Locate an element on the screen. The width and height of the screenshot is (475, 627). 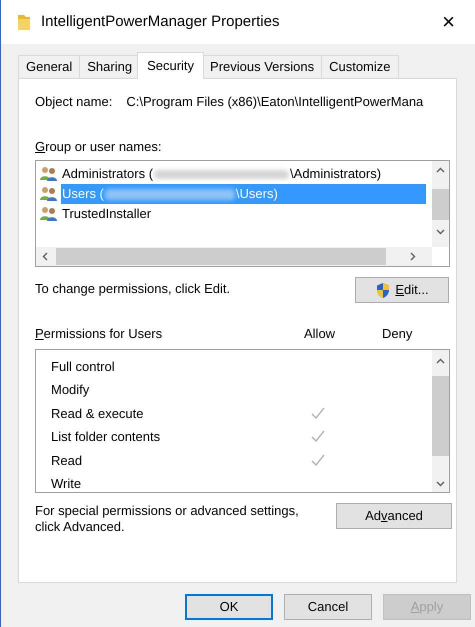
group-list-label: Group or user names: is located at coordinates (98, 147).